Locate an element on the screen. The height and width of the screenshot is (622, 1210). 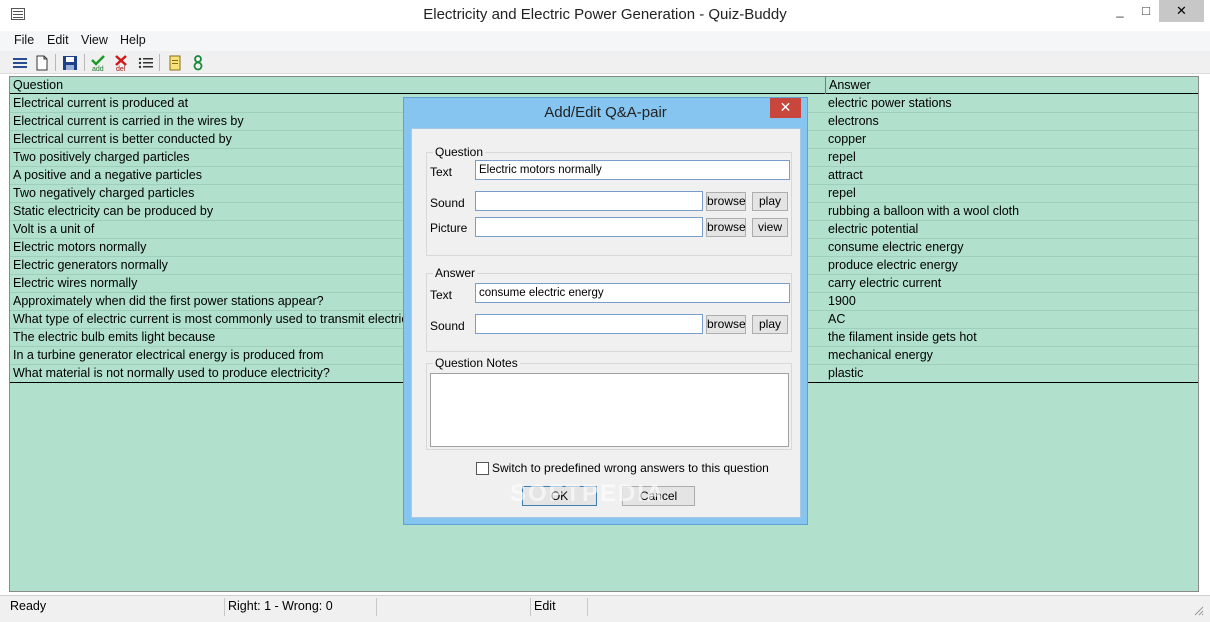
question-picture-browse-button: browse is located at coordinates (726, 227).